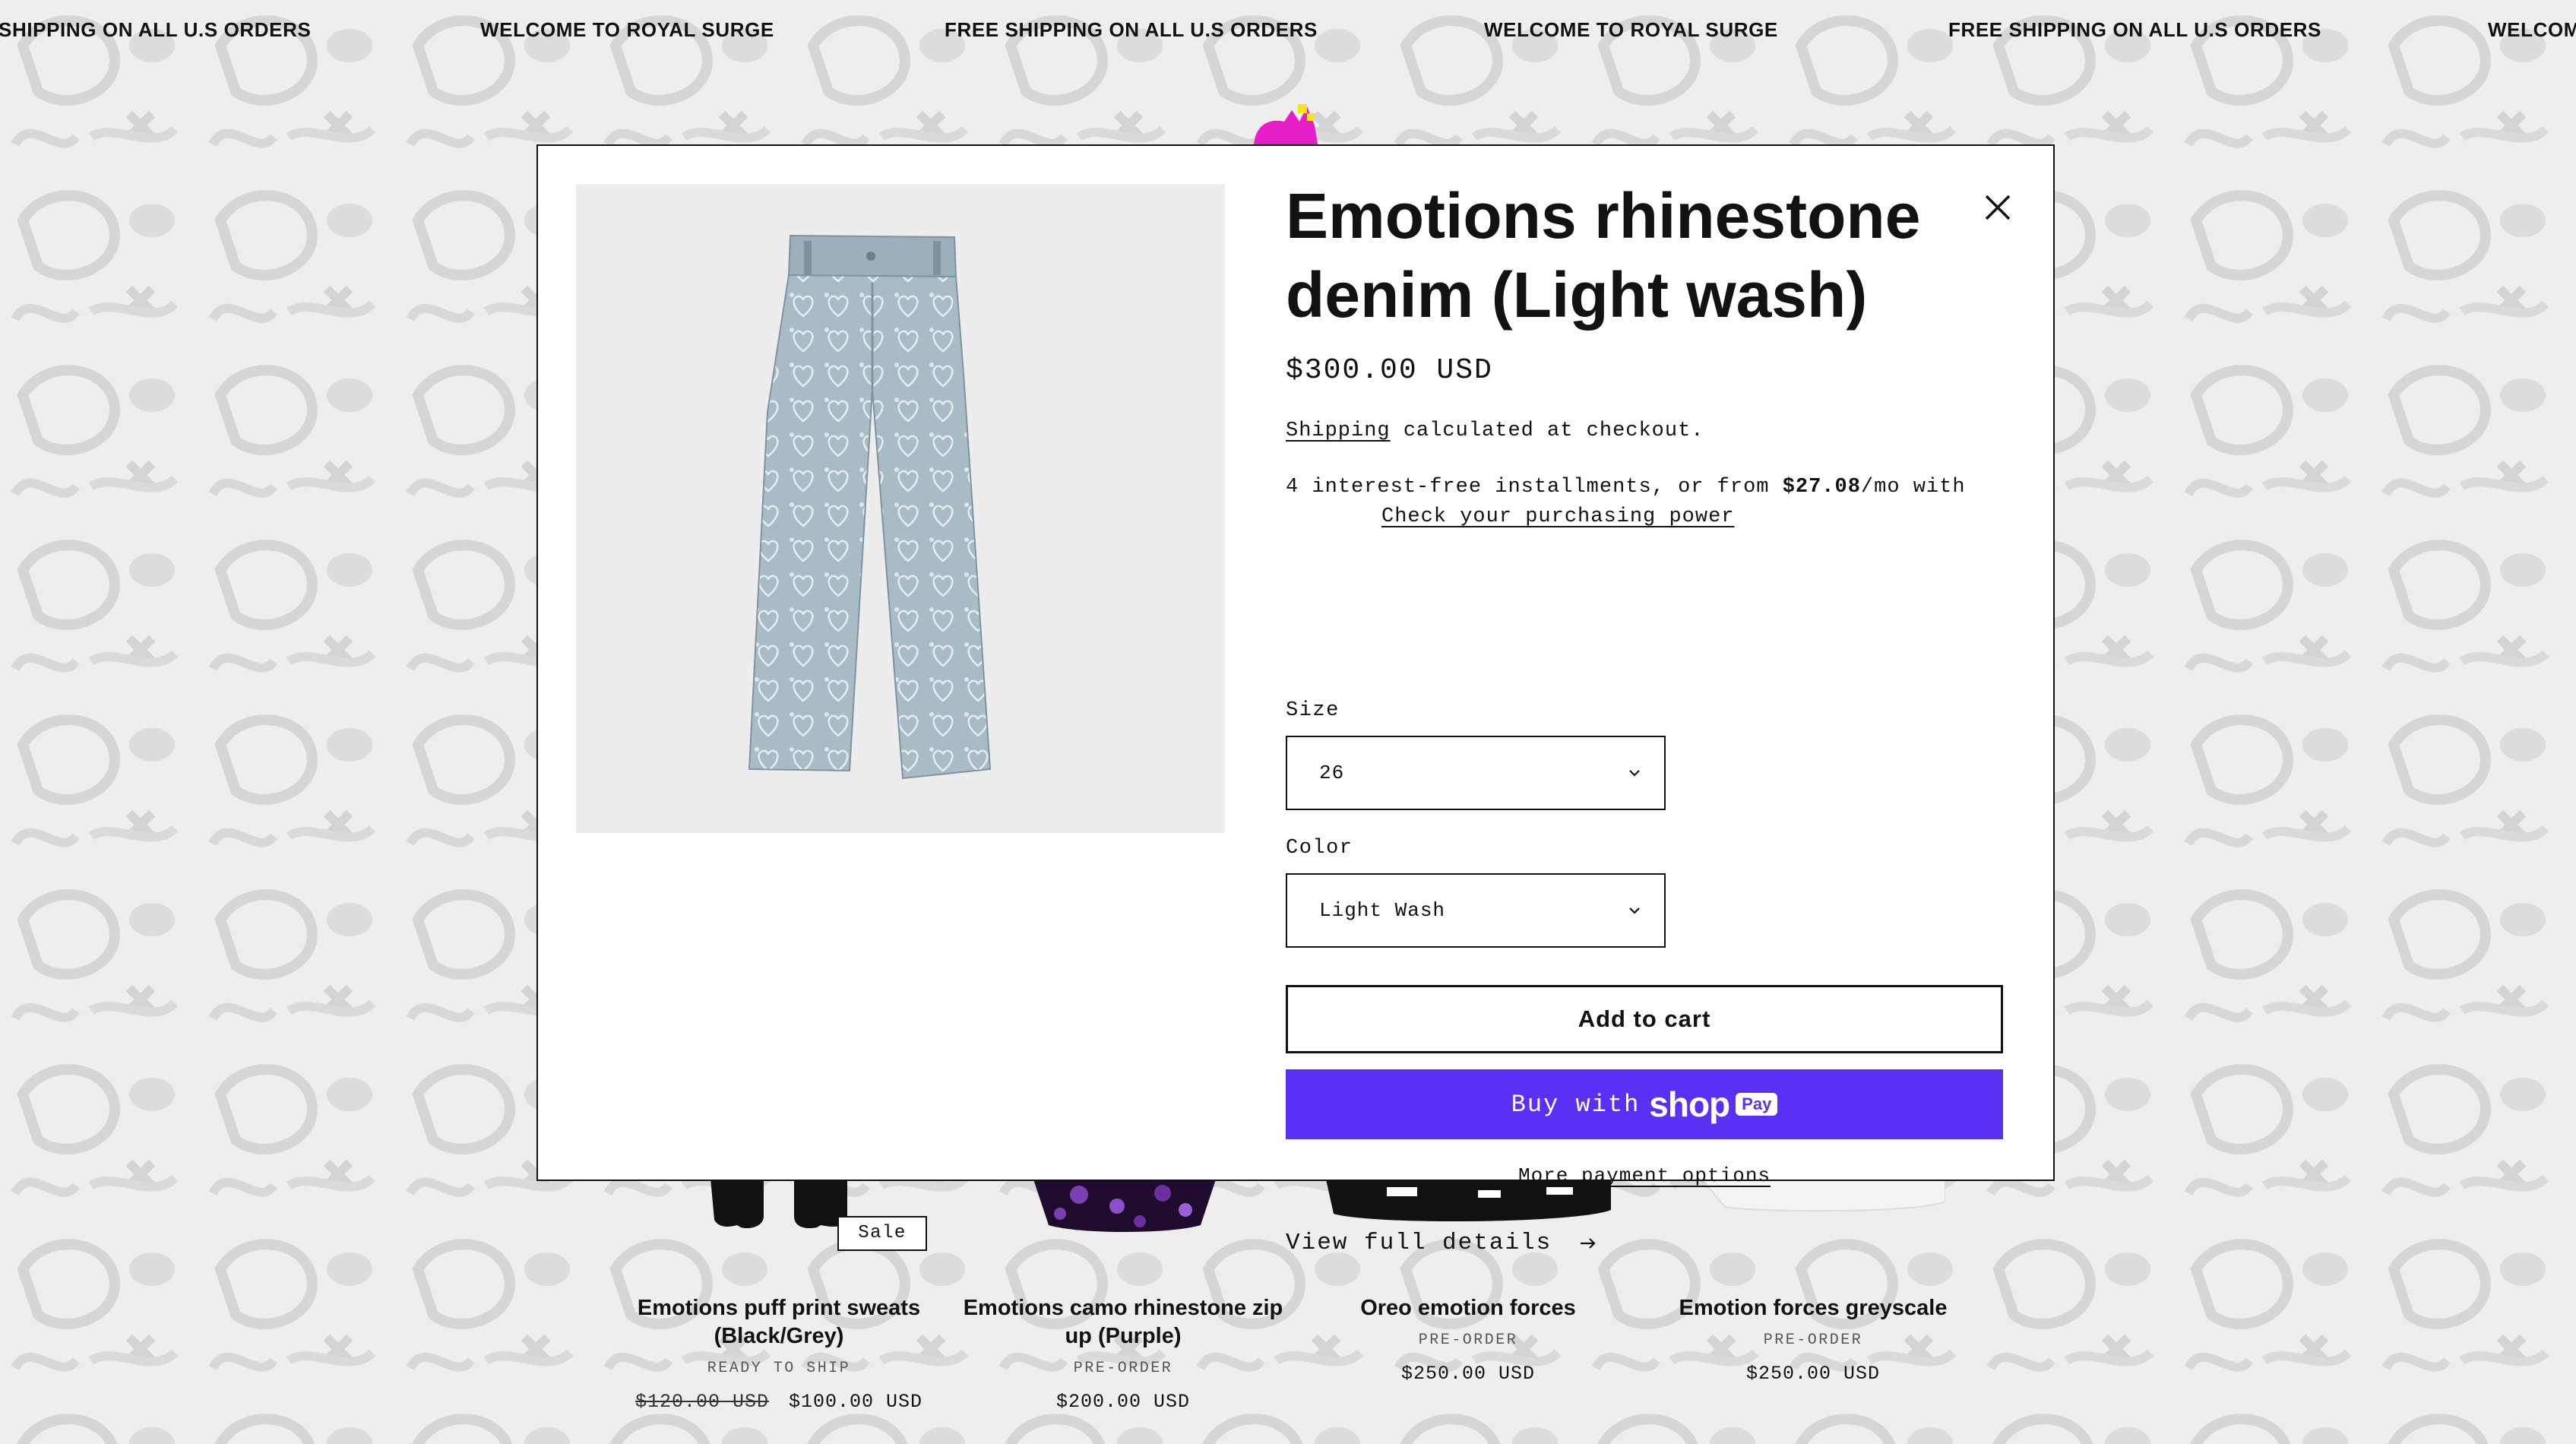  I want to click on shop-pay-button: Buy with shop Pay, so click(1644, 1104).